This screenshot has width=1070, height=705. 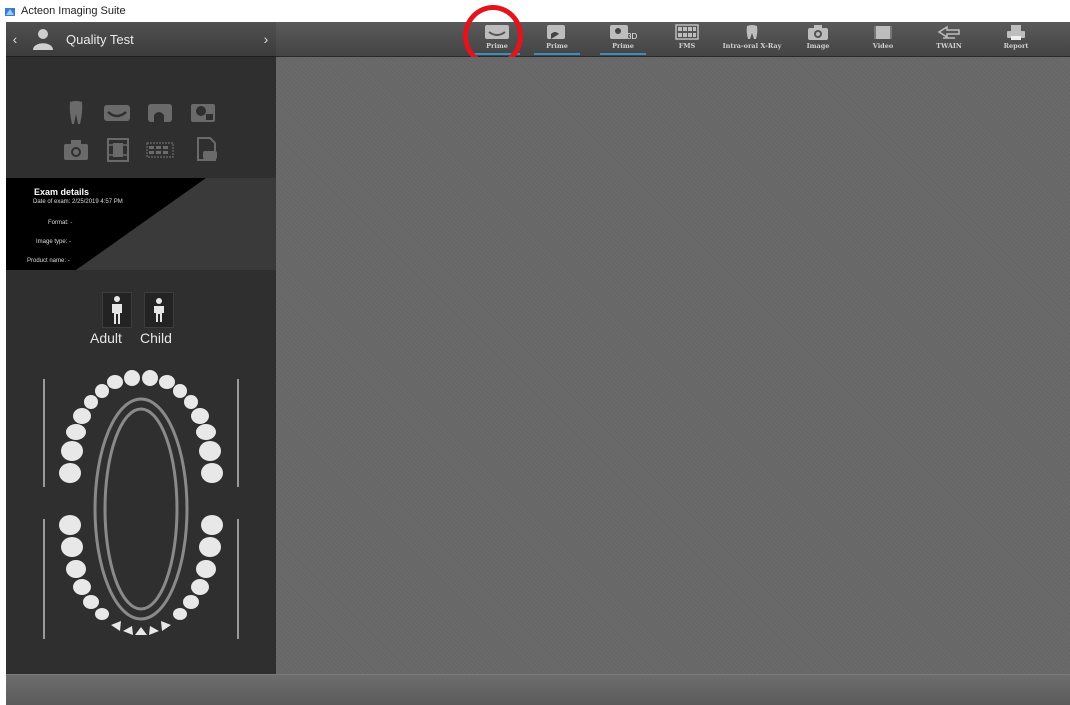 I want to click on toolbar-button-image: Image, so click(x=818, y=39).